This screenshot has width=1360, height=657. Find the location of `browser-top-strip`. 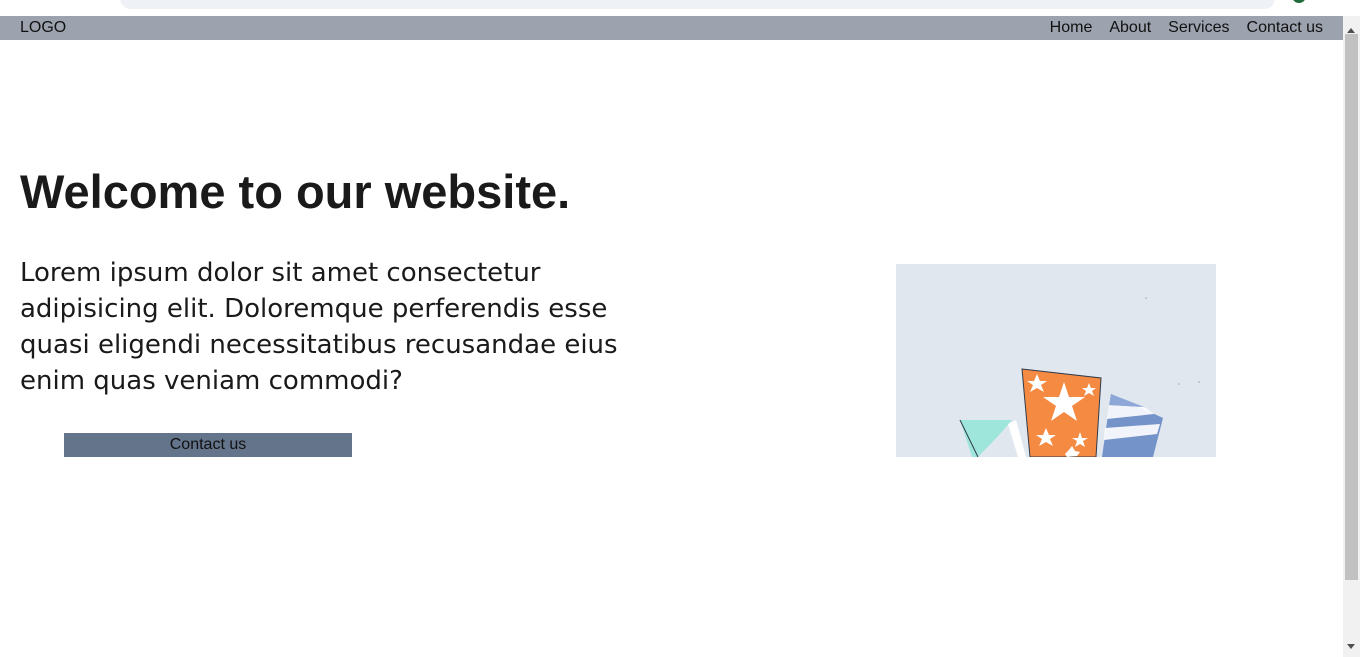

browser-top-strip is located at coordinates (680, 8).